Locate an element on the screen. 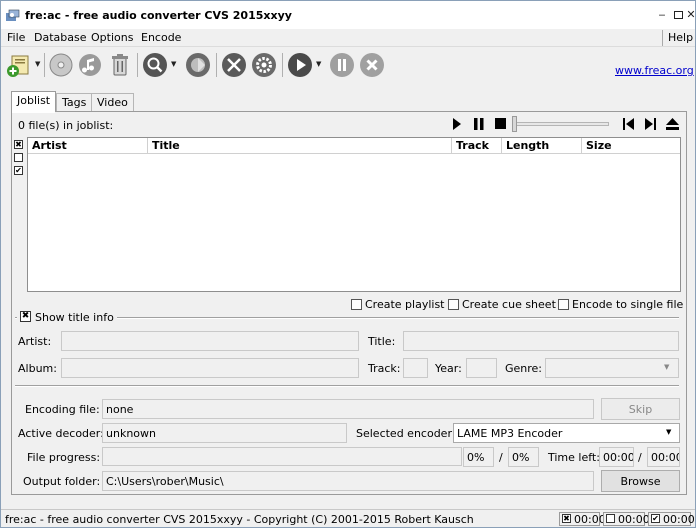 This screenshot has width=696, height=528. show-title-info-label: Show title info is located at coordinates (74, 317).